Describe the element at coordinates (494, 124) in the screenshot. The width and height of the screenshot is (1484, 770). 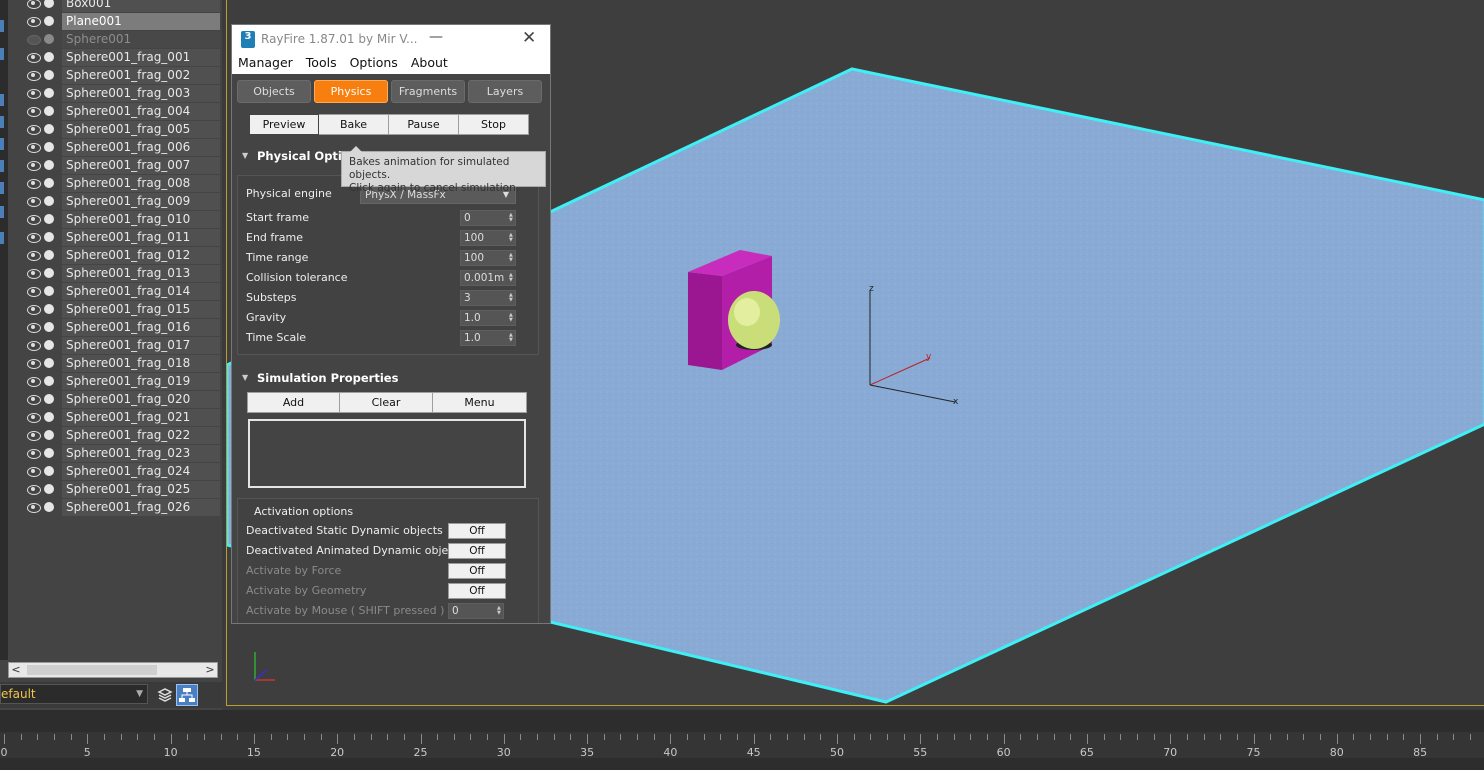
I see `stop-button: Stop` at that location.